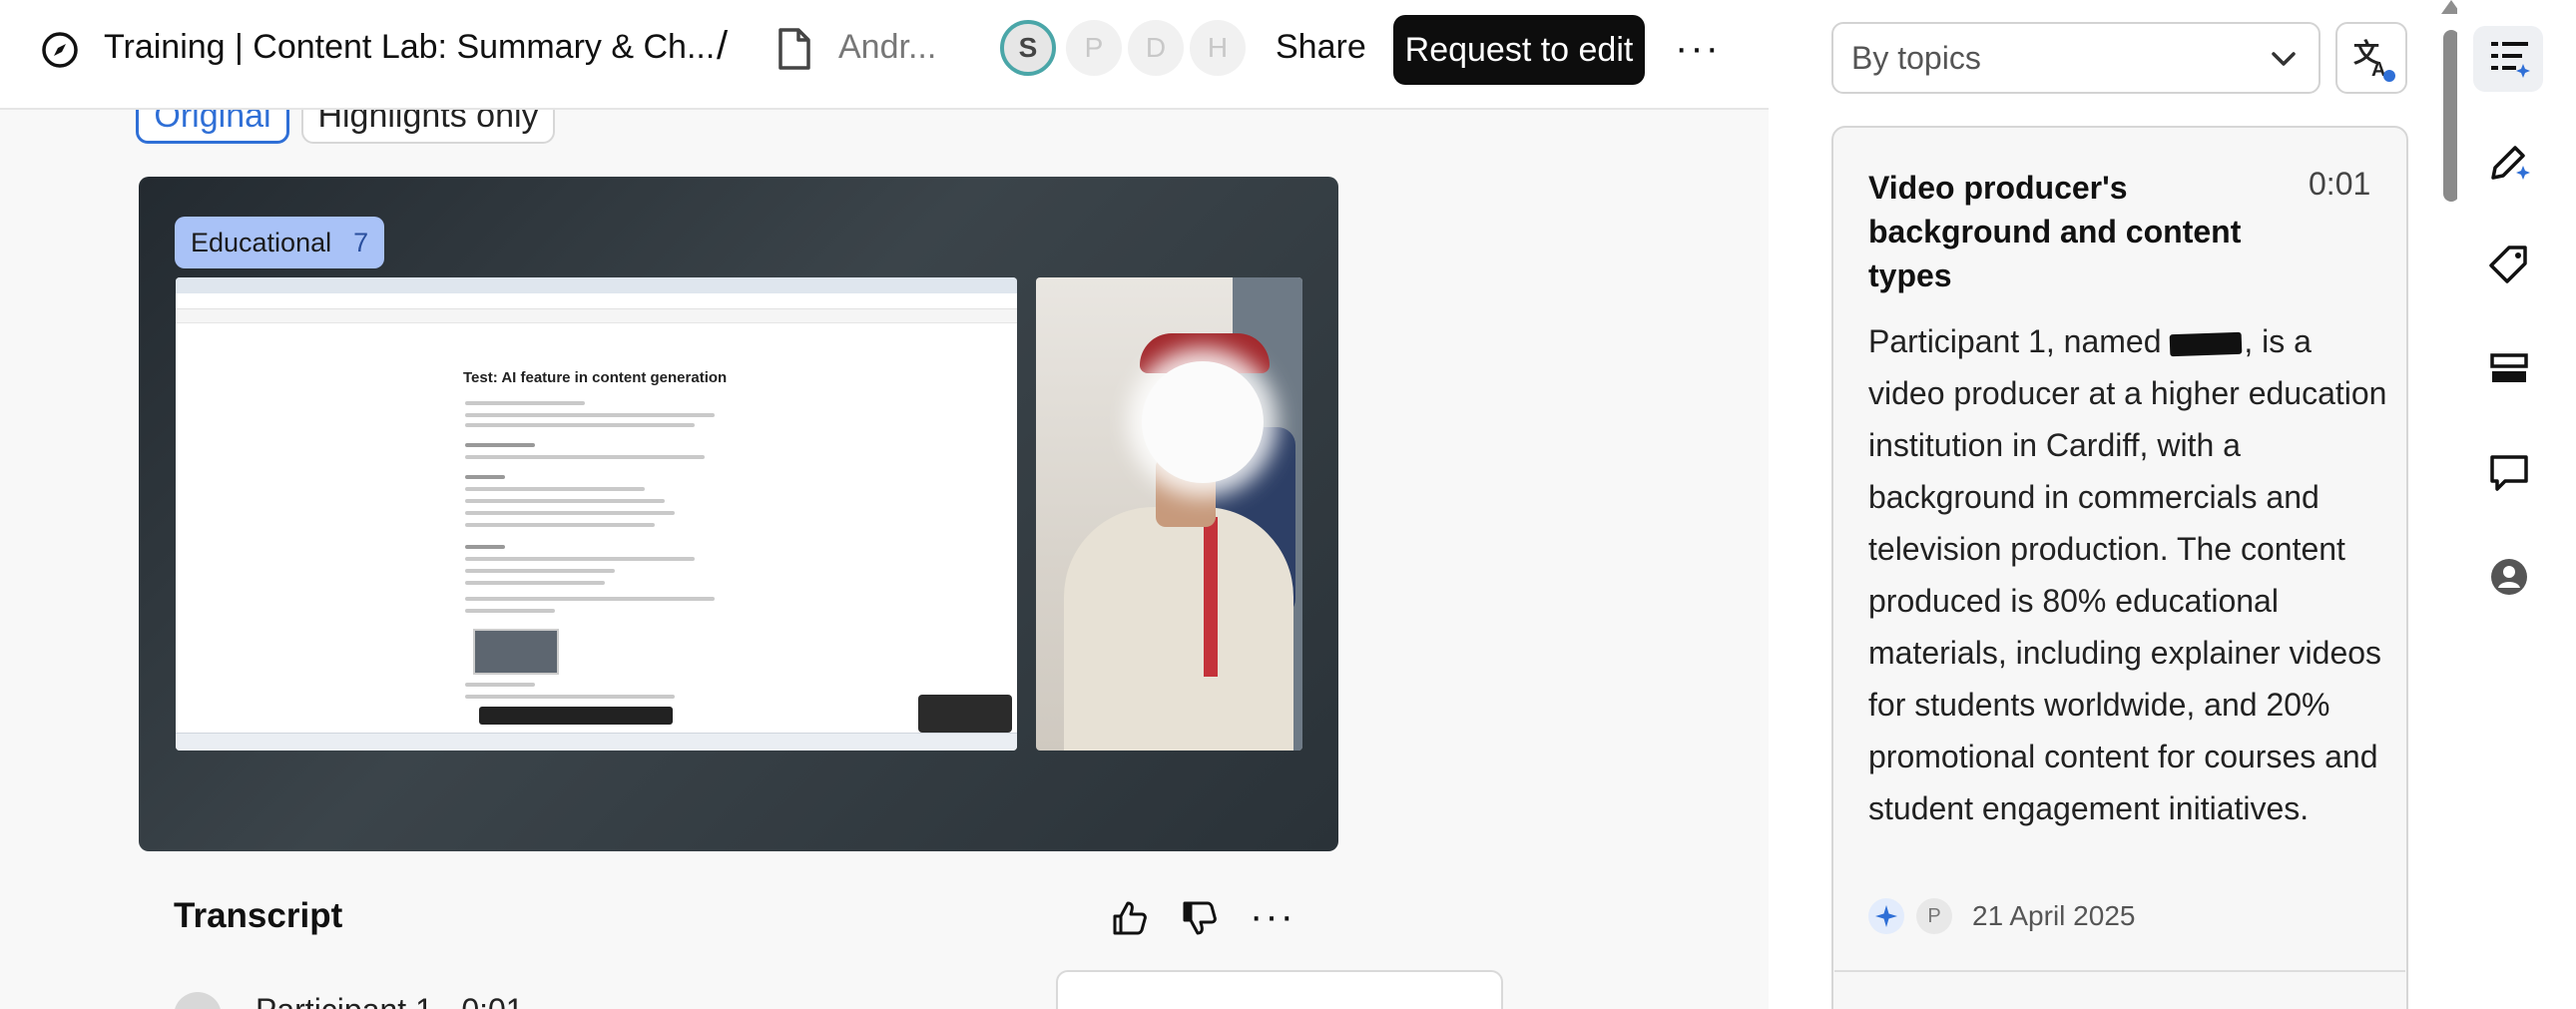 The width and height of the screenshot is (2576, 1009). I want to click on card-divider, so click(2120, 971).